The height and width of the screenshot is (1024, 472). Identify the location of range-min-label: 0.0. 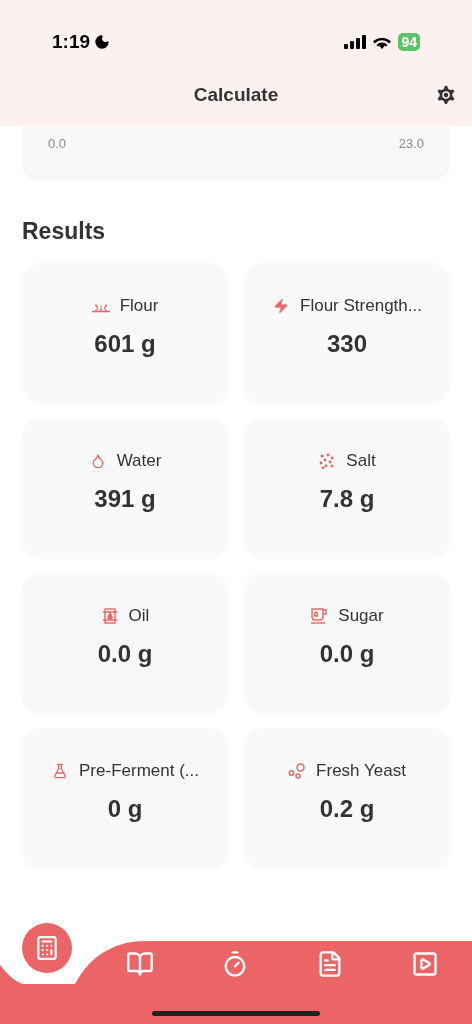
(57, 144).